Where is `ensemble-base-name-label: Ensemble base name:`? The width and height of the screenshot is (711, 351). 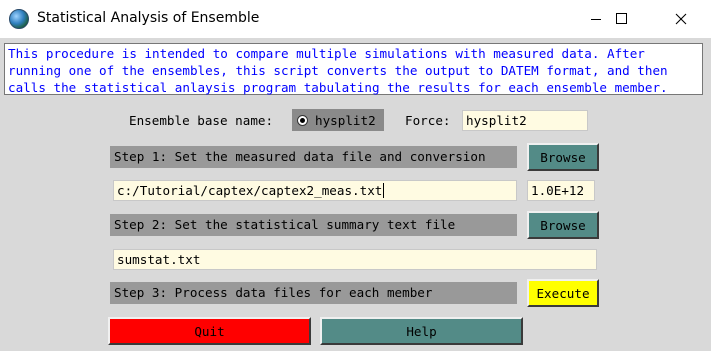
ensemble-base-name-label: Ensemble base name: is located at coordinates (201, 120).